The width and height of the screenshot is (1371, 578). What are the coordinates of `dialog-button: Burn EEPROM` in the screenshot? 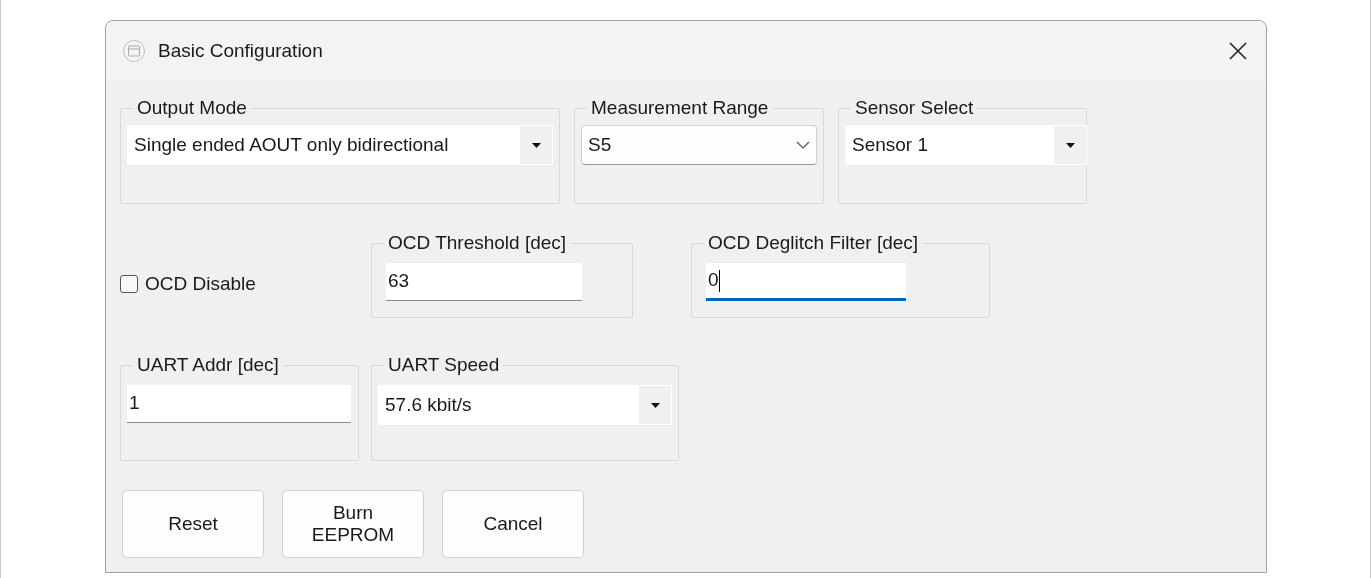 It's located at (353, 524).